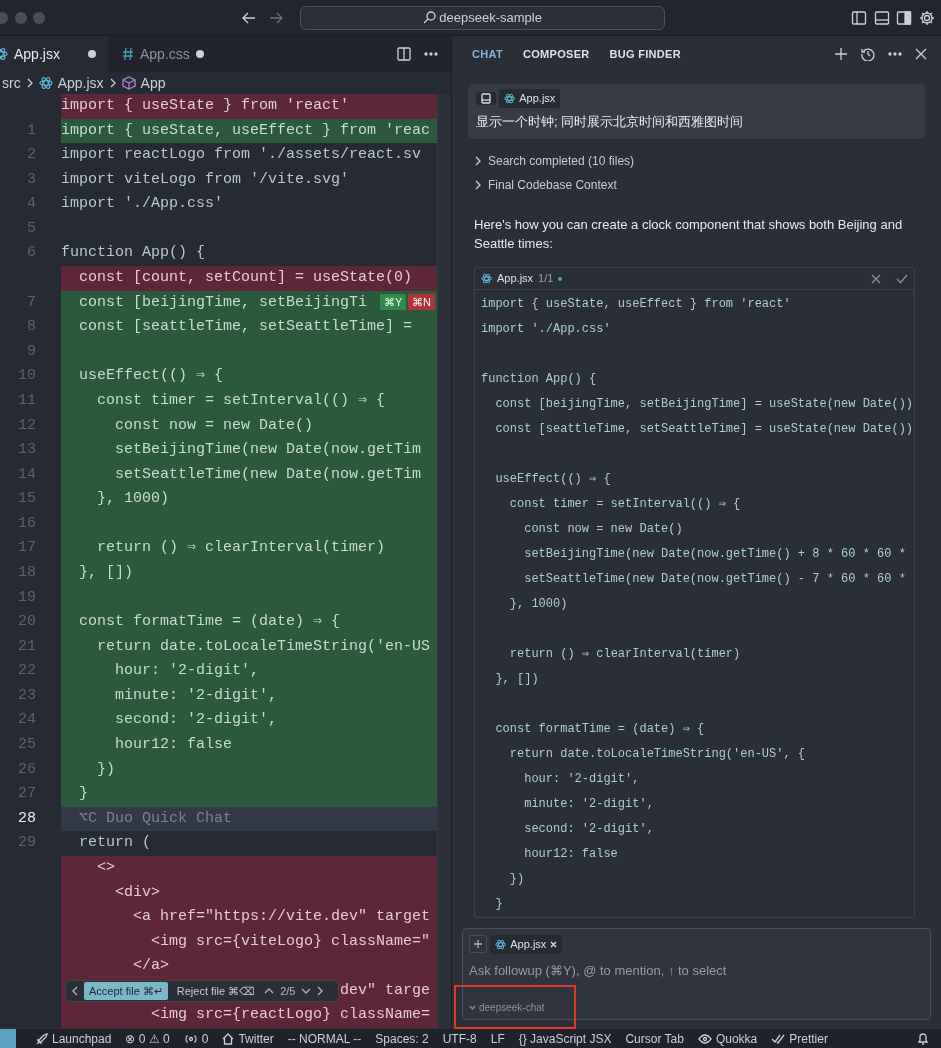 This screenshot has height=1048, width=941. Describe the element at coordinates (487, 54) in the screenshot. I see `panel-tab: CHAT` at that location.